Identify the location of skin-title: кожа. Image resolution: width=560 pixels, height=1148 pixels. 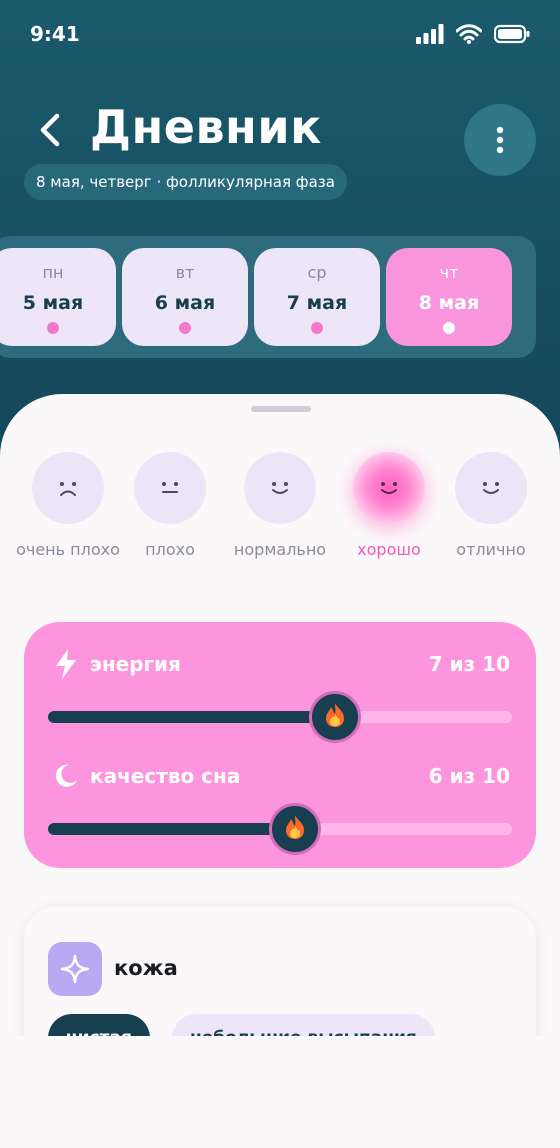
(146, 968).